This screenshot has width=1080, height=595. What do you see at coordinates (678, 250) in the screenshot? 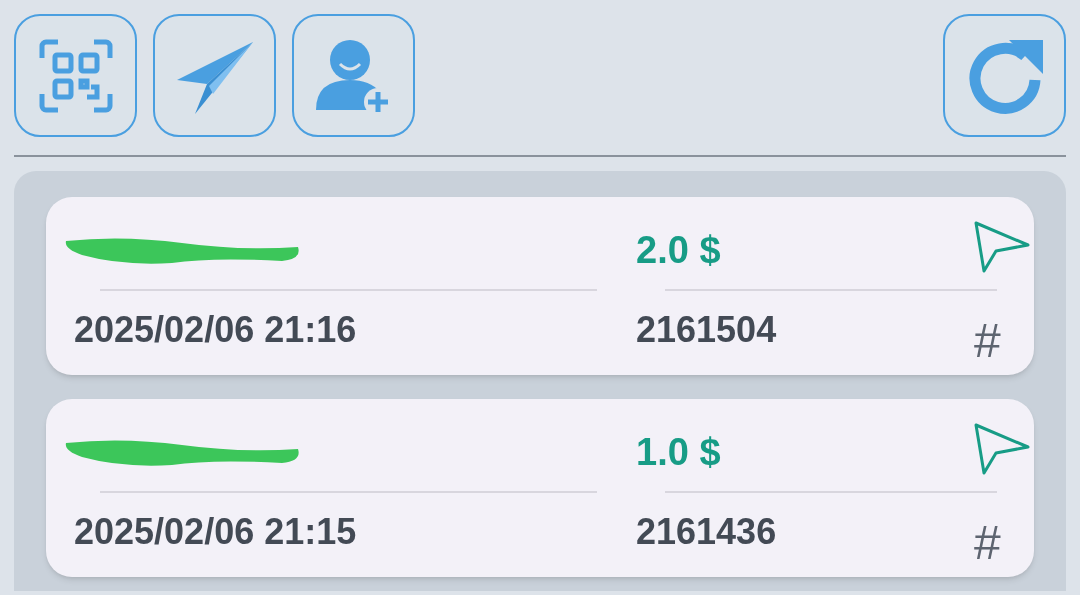
I see `amount: 2.0 $` at bounding box center [678, 250].